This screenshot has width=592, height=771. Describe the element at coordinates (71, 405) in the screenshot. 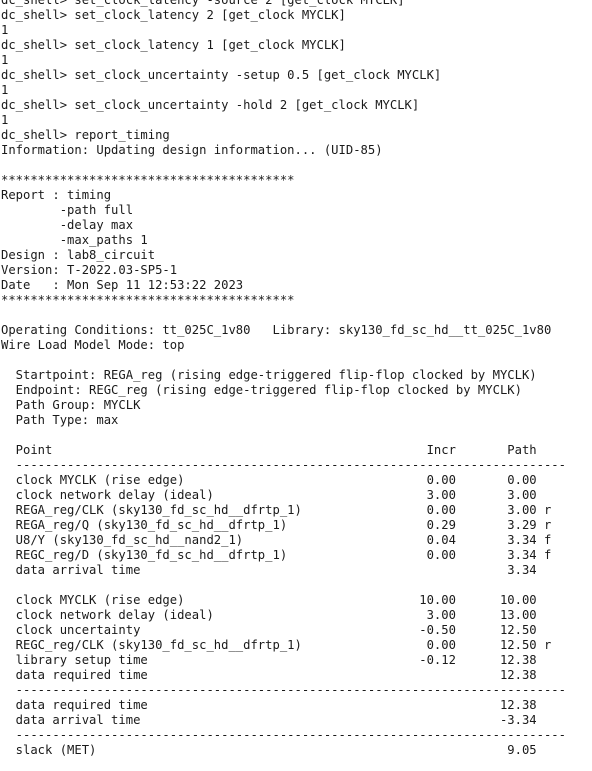

I see `output-line: Path Group: MYCLK` at that location.